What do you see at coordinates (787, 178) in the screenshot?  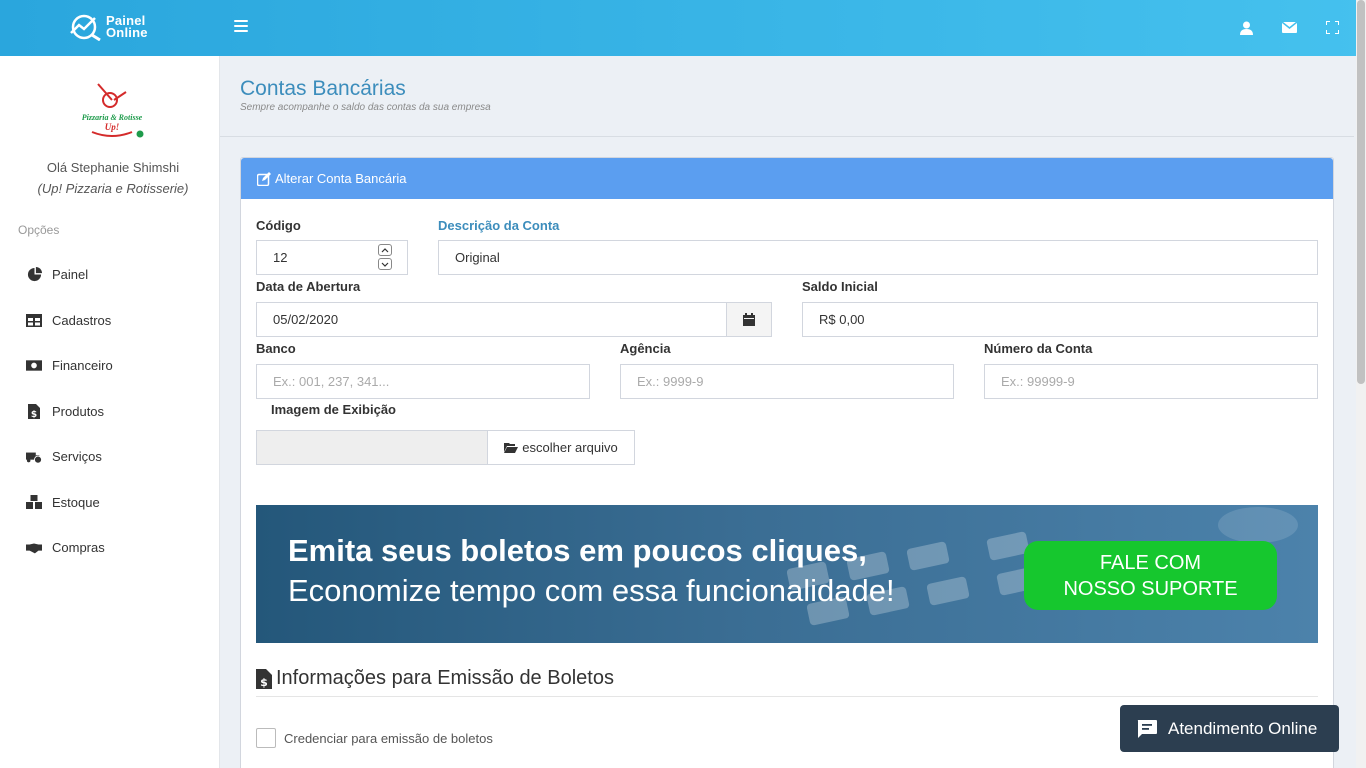 I see `panel-heading: Alterar Conta Bancária` at bounding box center [787, 178].